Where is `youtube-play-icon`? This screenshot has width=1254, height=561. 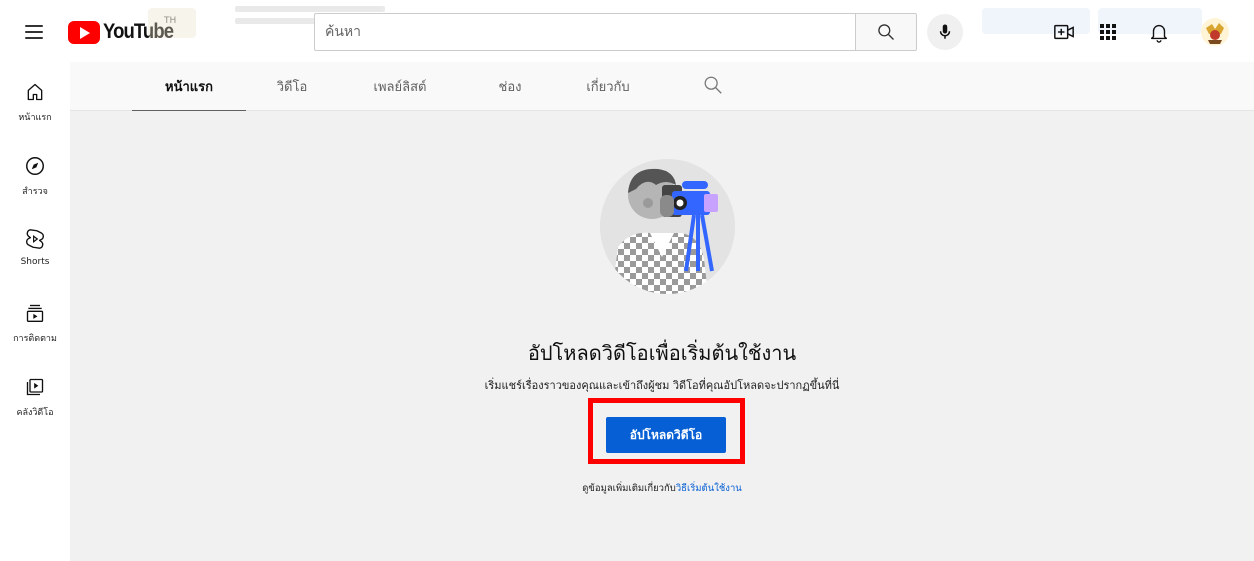 youtube-play-icon is located at coordinates (84, 32).